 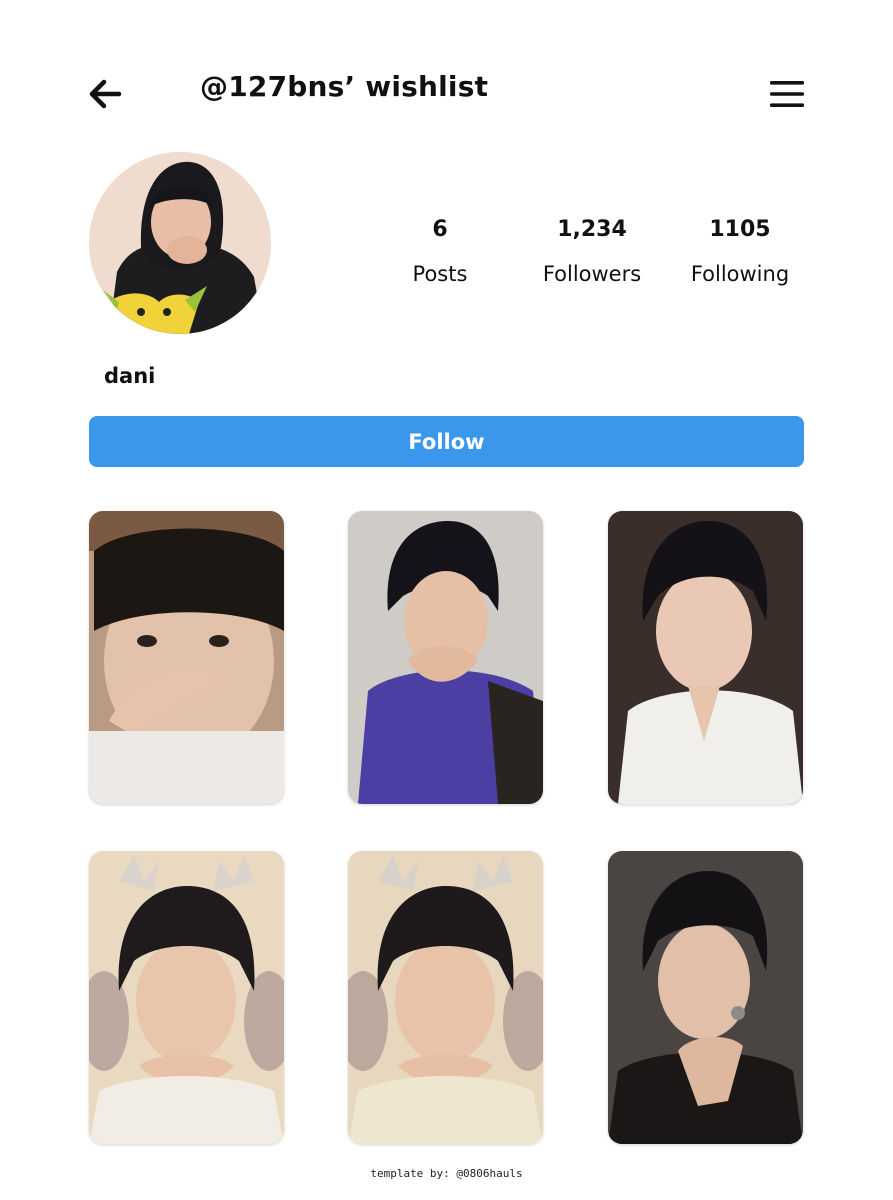 I want to click on hamburger-menu-icon, so click(x=787, y=94).